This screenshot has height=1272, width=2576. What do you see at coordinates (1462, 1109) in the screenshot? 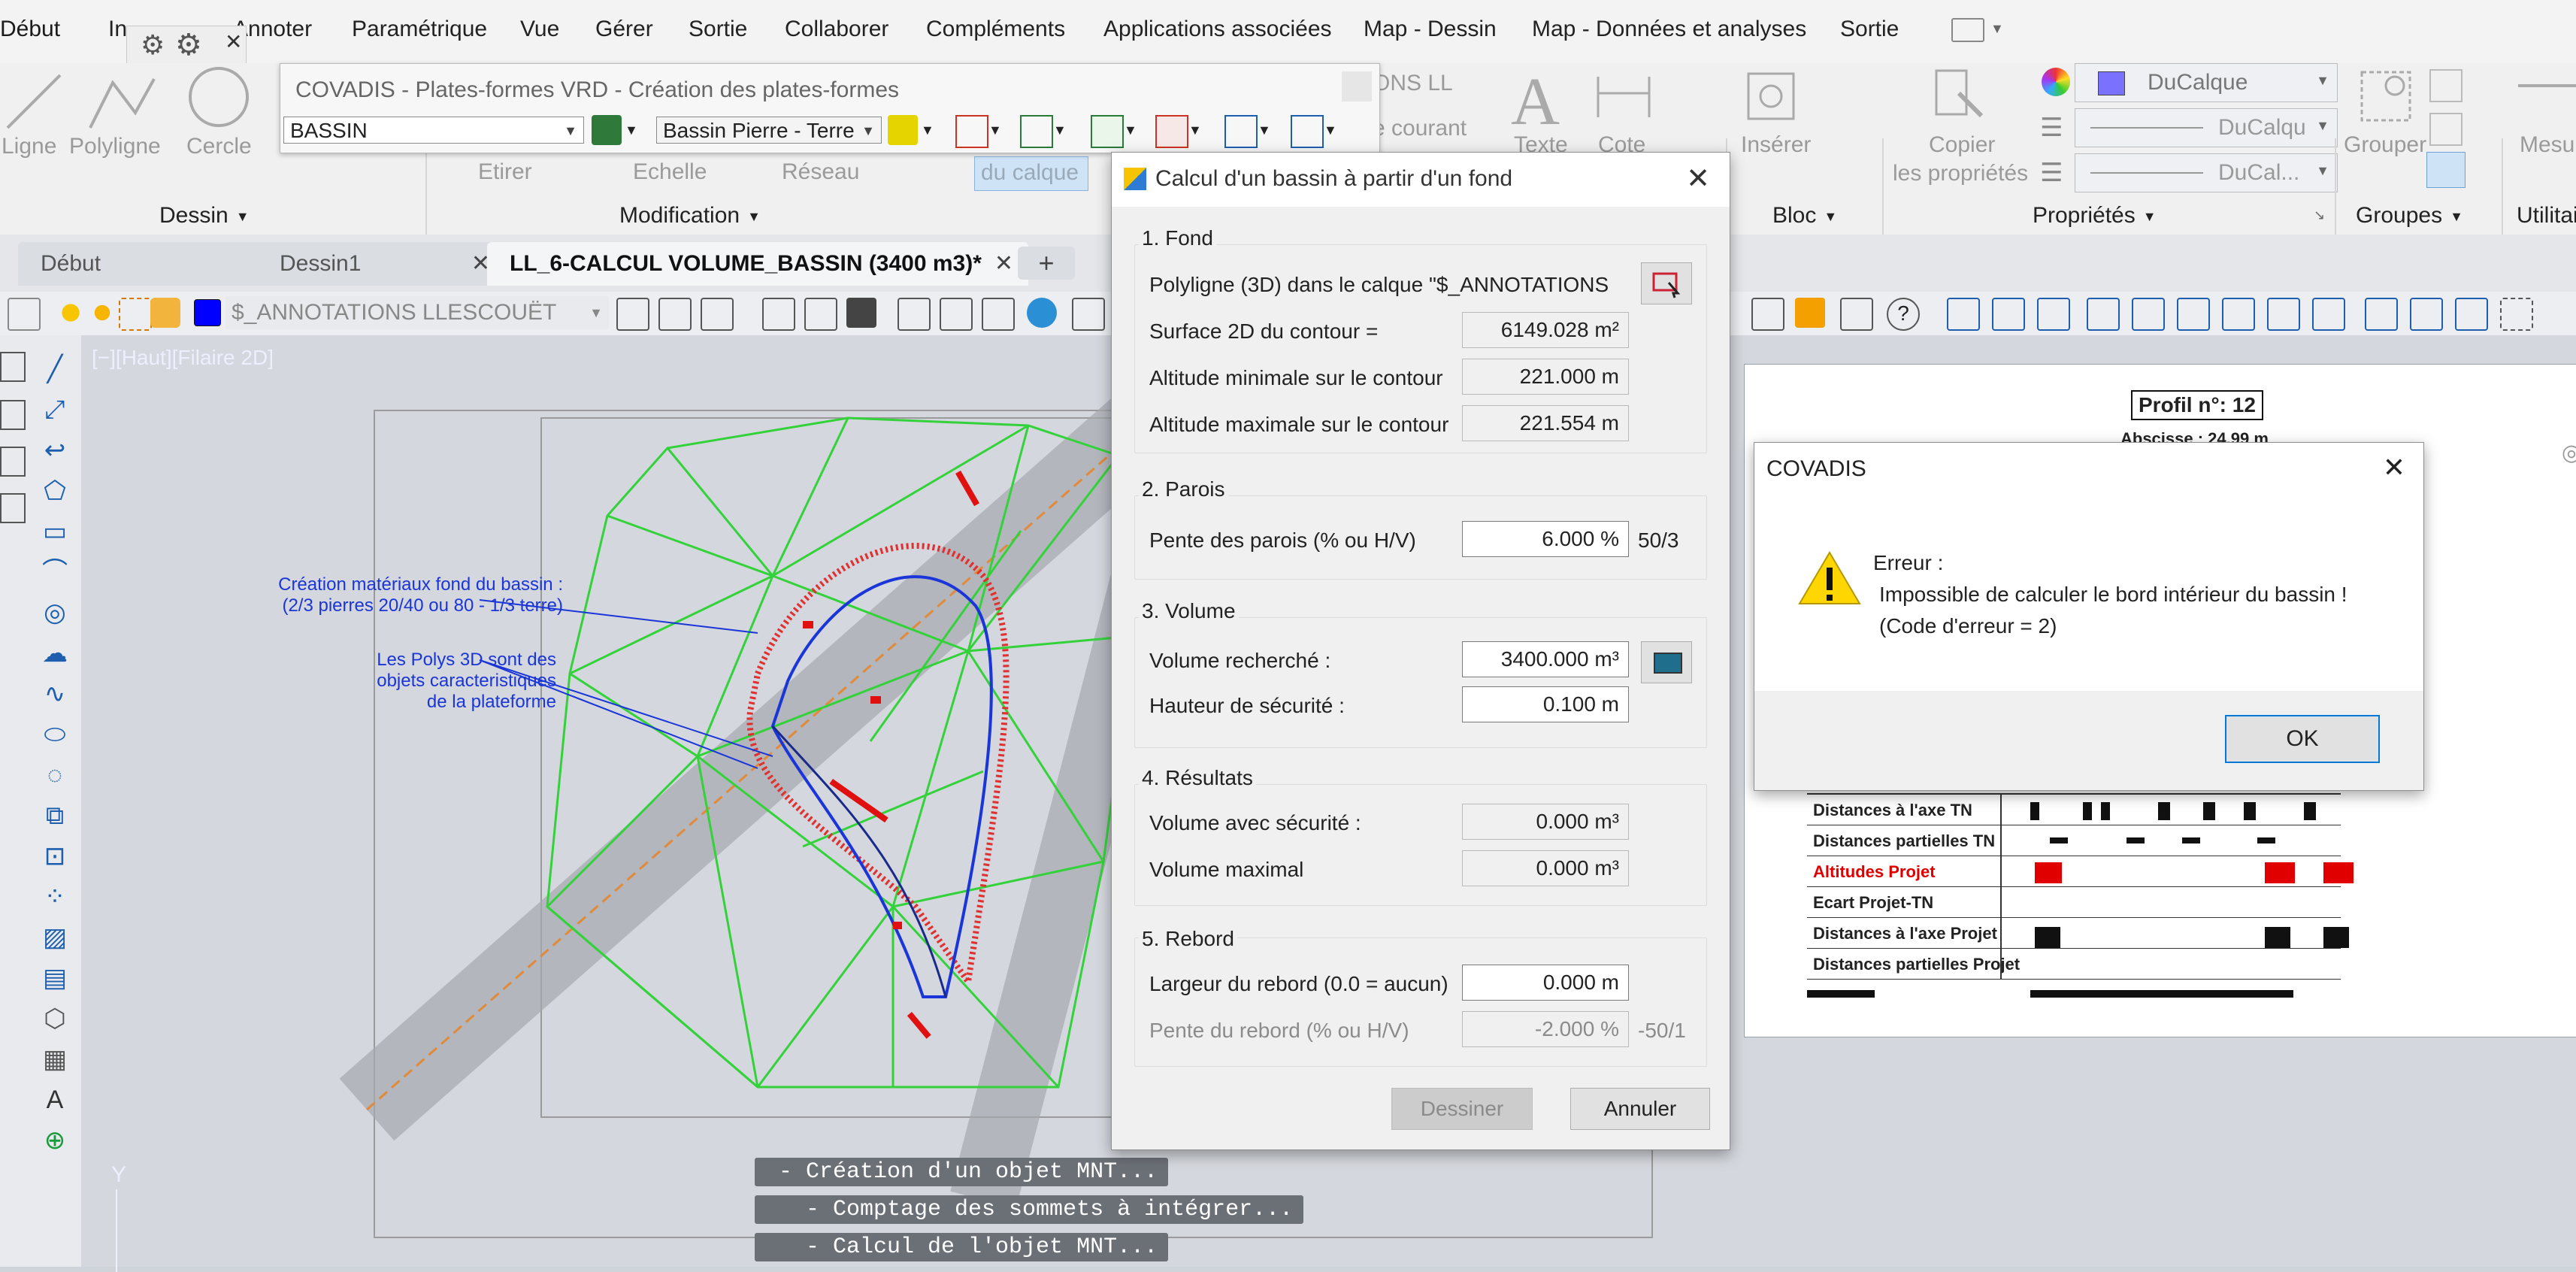
I see `draw-button: Dessiner` at bounding box center [1462, 1109].